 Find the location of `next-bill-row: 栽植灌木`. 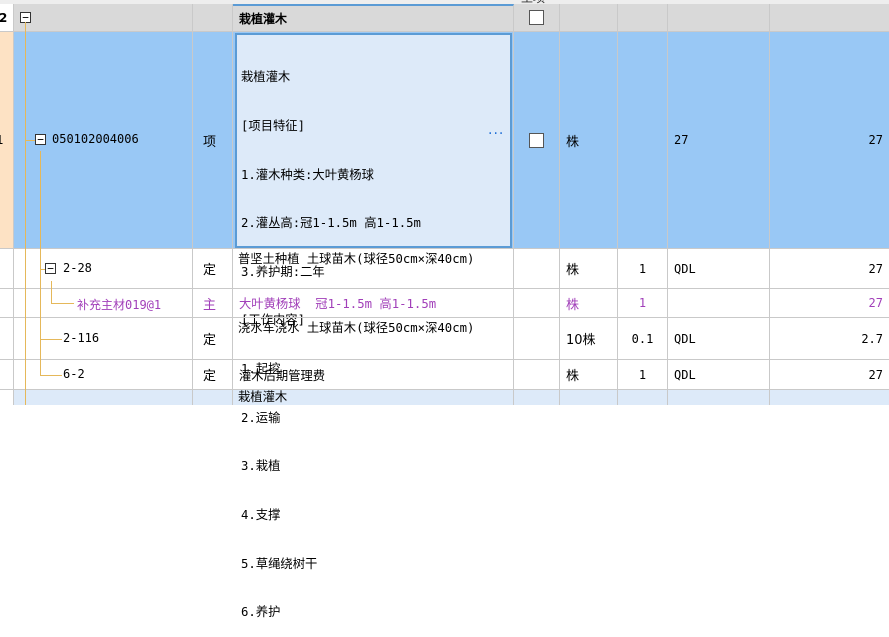

next-bill-row: 栽植灌木 is located at coordinates (444, 397).